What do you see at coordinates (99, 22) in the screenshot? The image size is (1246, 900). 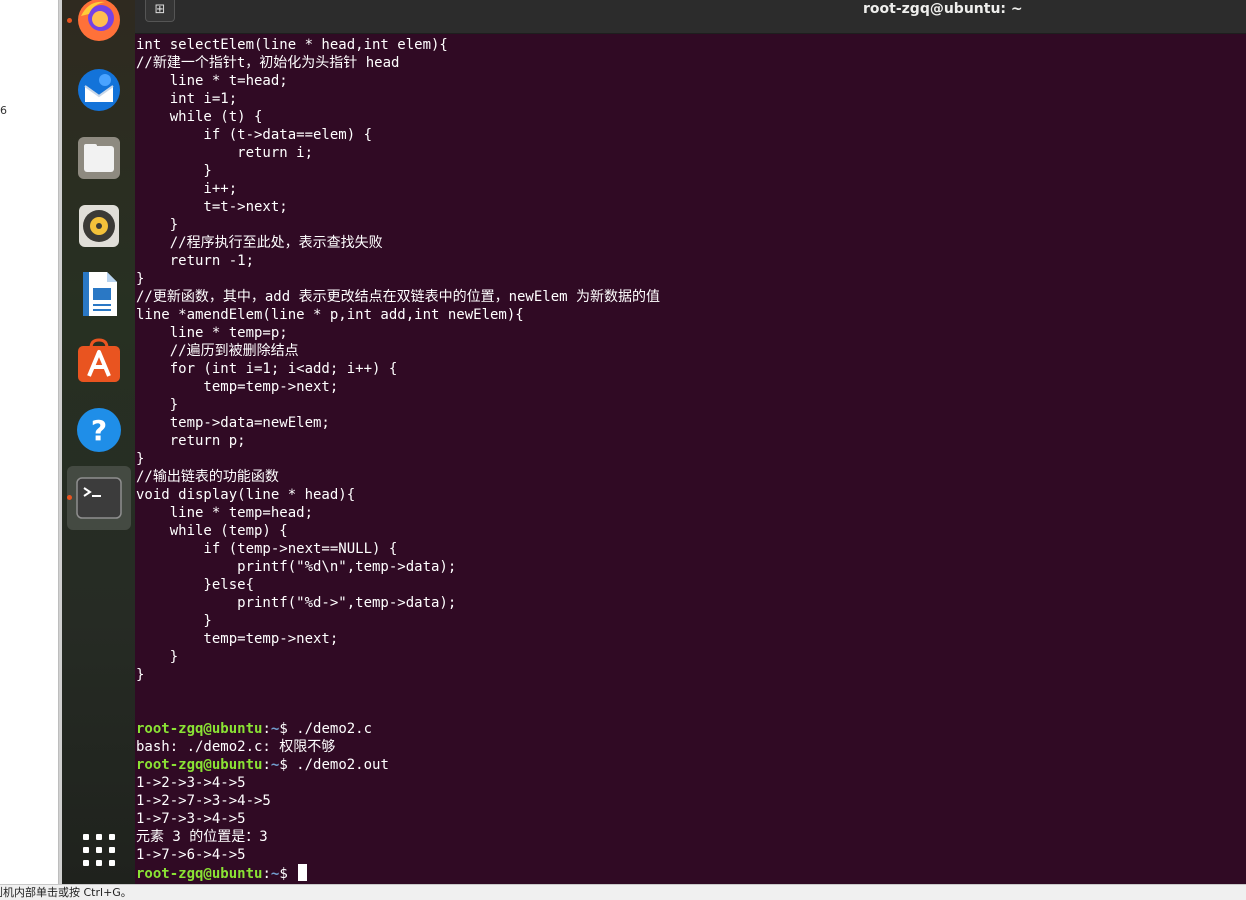 I see `firefox-icon` at bounding box center [99, 22].